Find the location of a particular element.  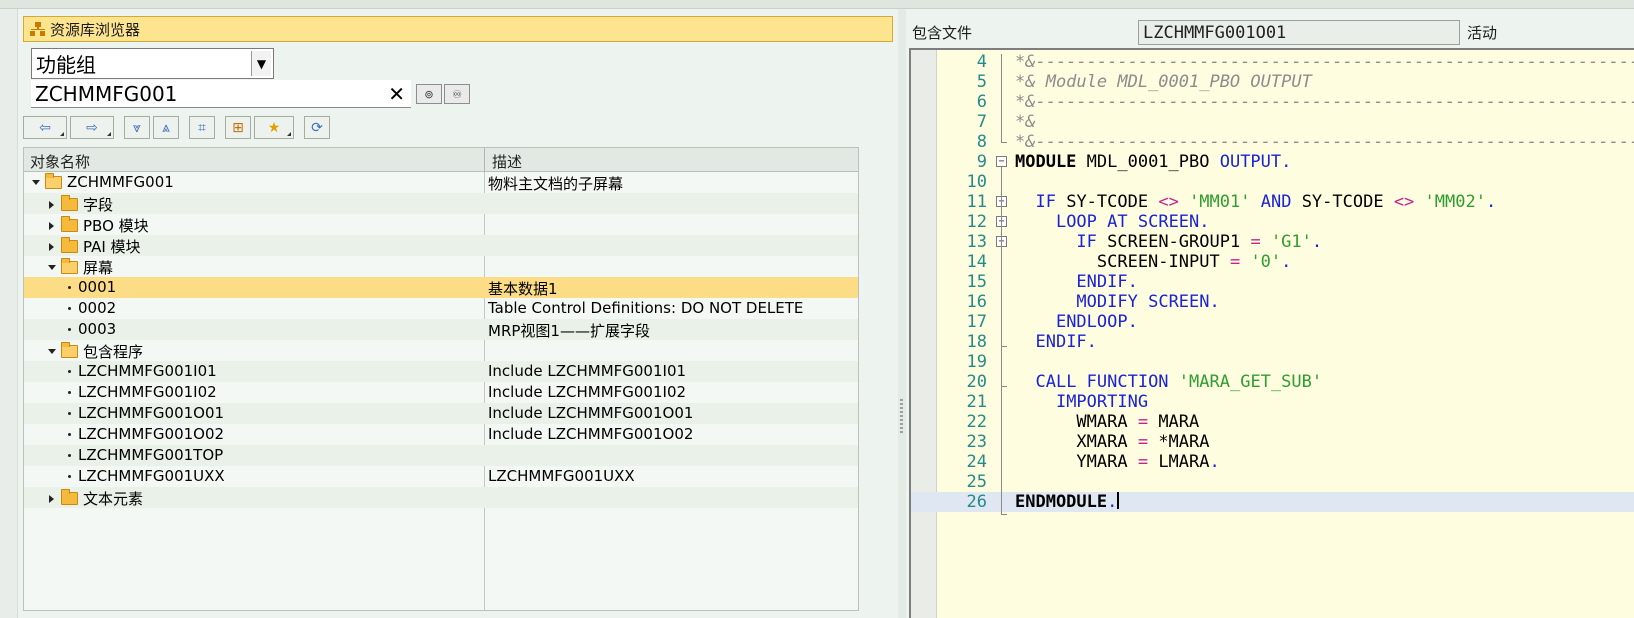

code-line: 13 IF SCREEN-GROUP1 = 'G1'.− is located at coordinates (1272, 242).